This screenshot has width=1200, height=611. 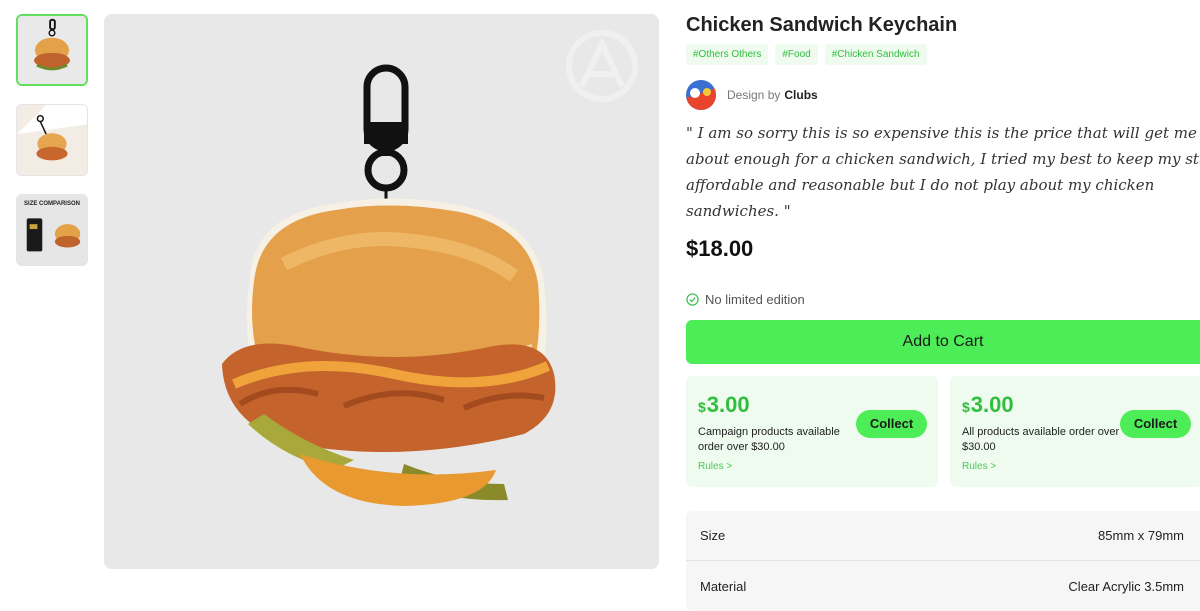 What do you see at coordinates (1141, 535) in the screenshot?
I see `spec-value: 85mm x 79mm` at bounding box center [1141, 535].